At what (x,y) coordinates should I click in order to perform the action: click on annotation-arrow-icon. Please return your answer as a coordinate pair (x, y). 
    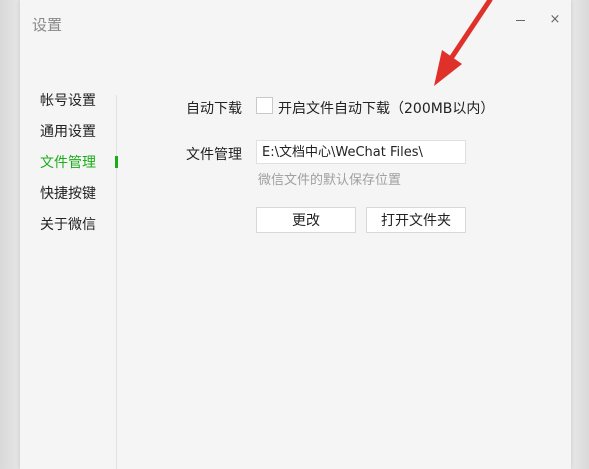
    Looking at the image, I should click on (463, 43).